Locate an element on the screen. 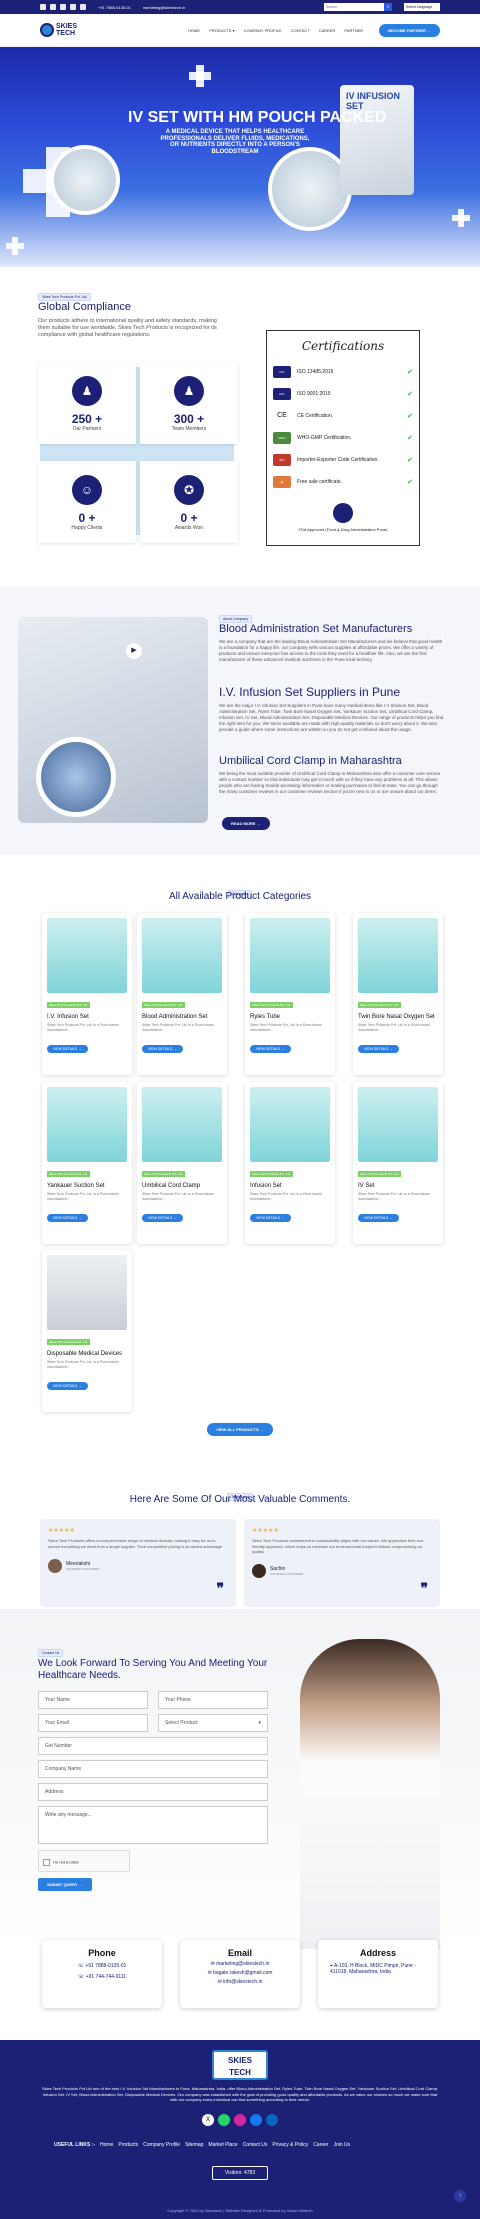 The height and width of the screenshot is (2219, 480). twitter-icon is located at coordinates (43, 7).